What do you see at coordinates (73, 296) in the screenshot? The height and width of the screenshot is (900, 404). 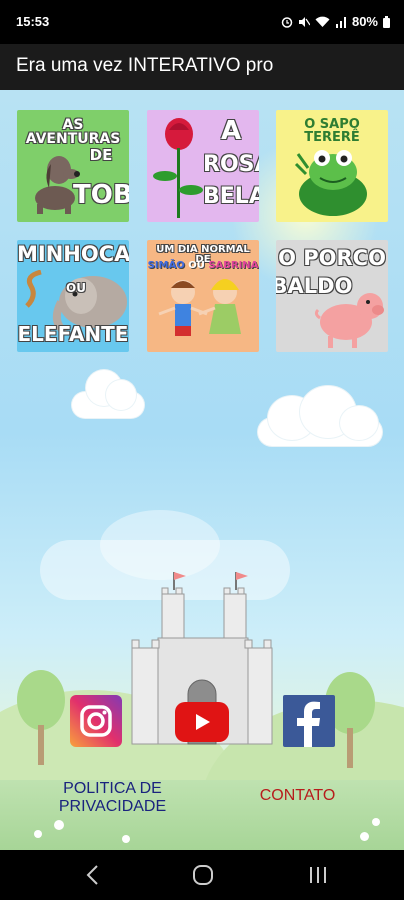 I see `story-tile-minhoca-elefante: MINHOCA OU ELEFANTE` at bounding box center [73, 296].